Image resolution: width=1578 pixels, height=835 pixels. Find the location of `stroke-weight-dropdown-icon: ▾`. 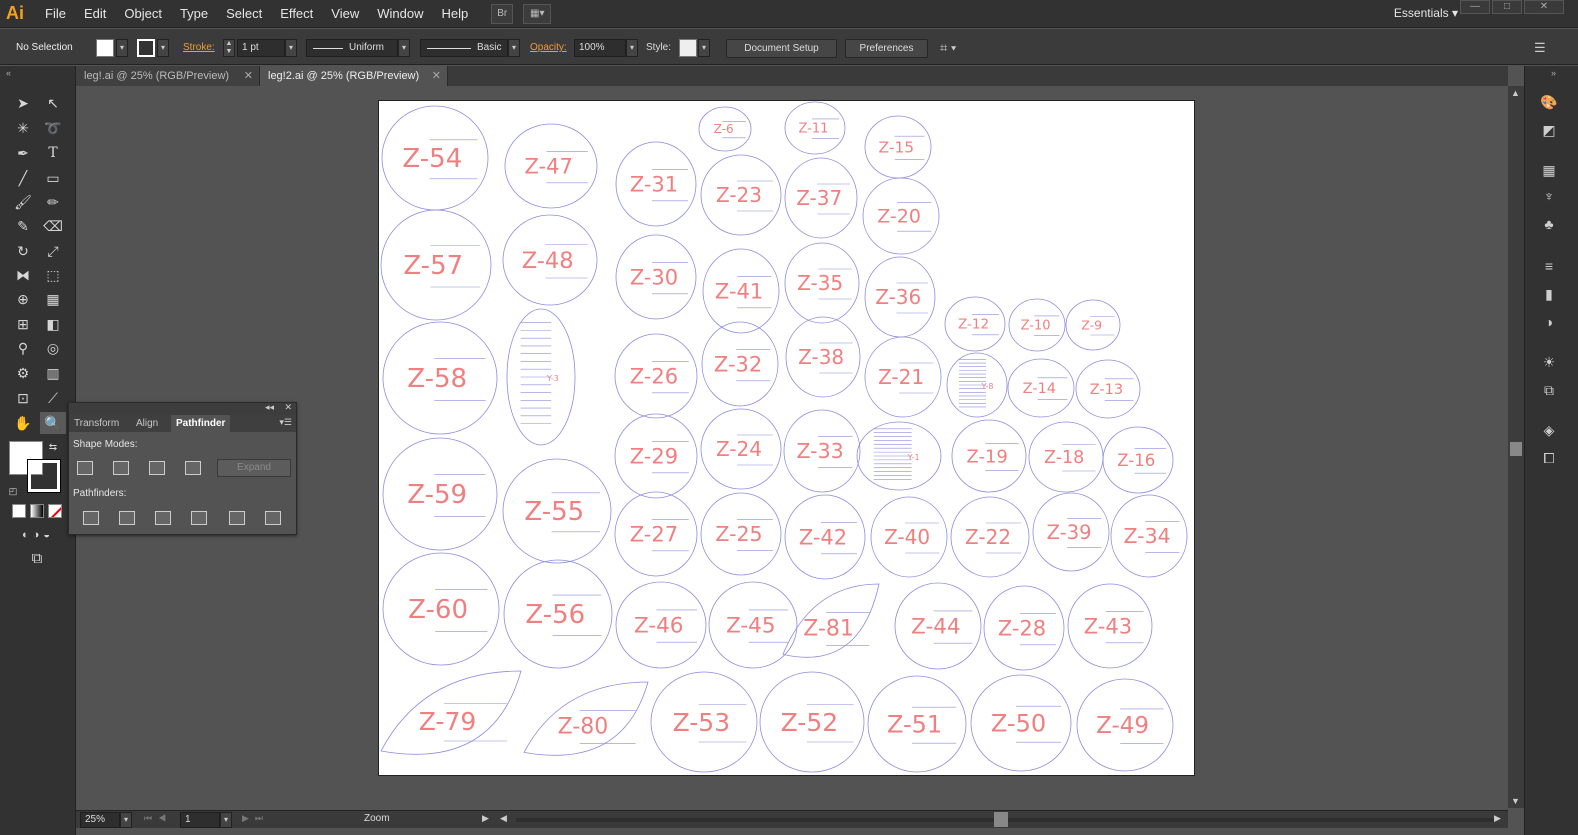

stroke-weight-dropdown-icon: ▾ is located at coordinates (291, 48).